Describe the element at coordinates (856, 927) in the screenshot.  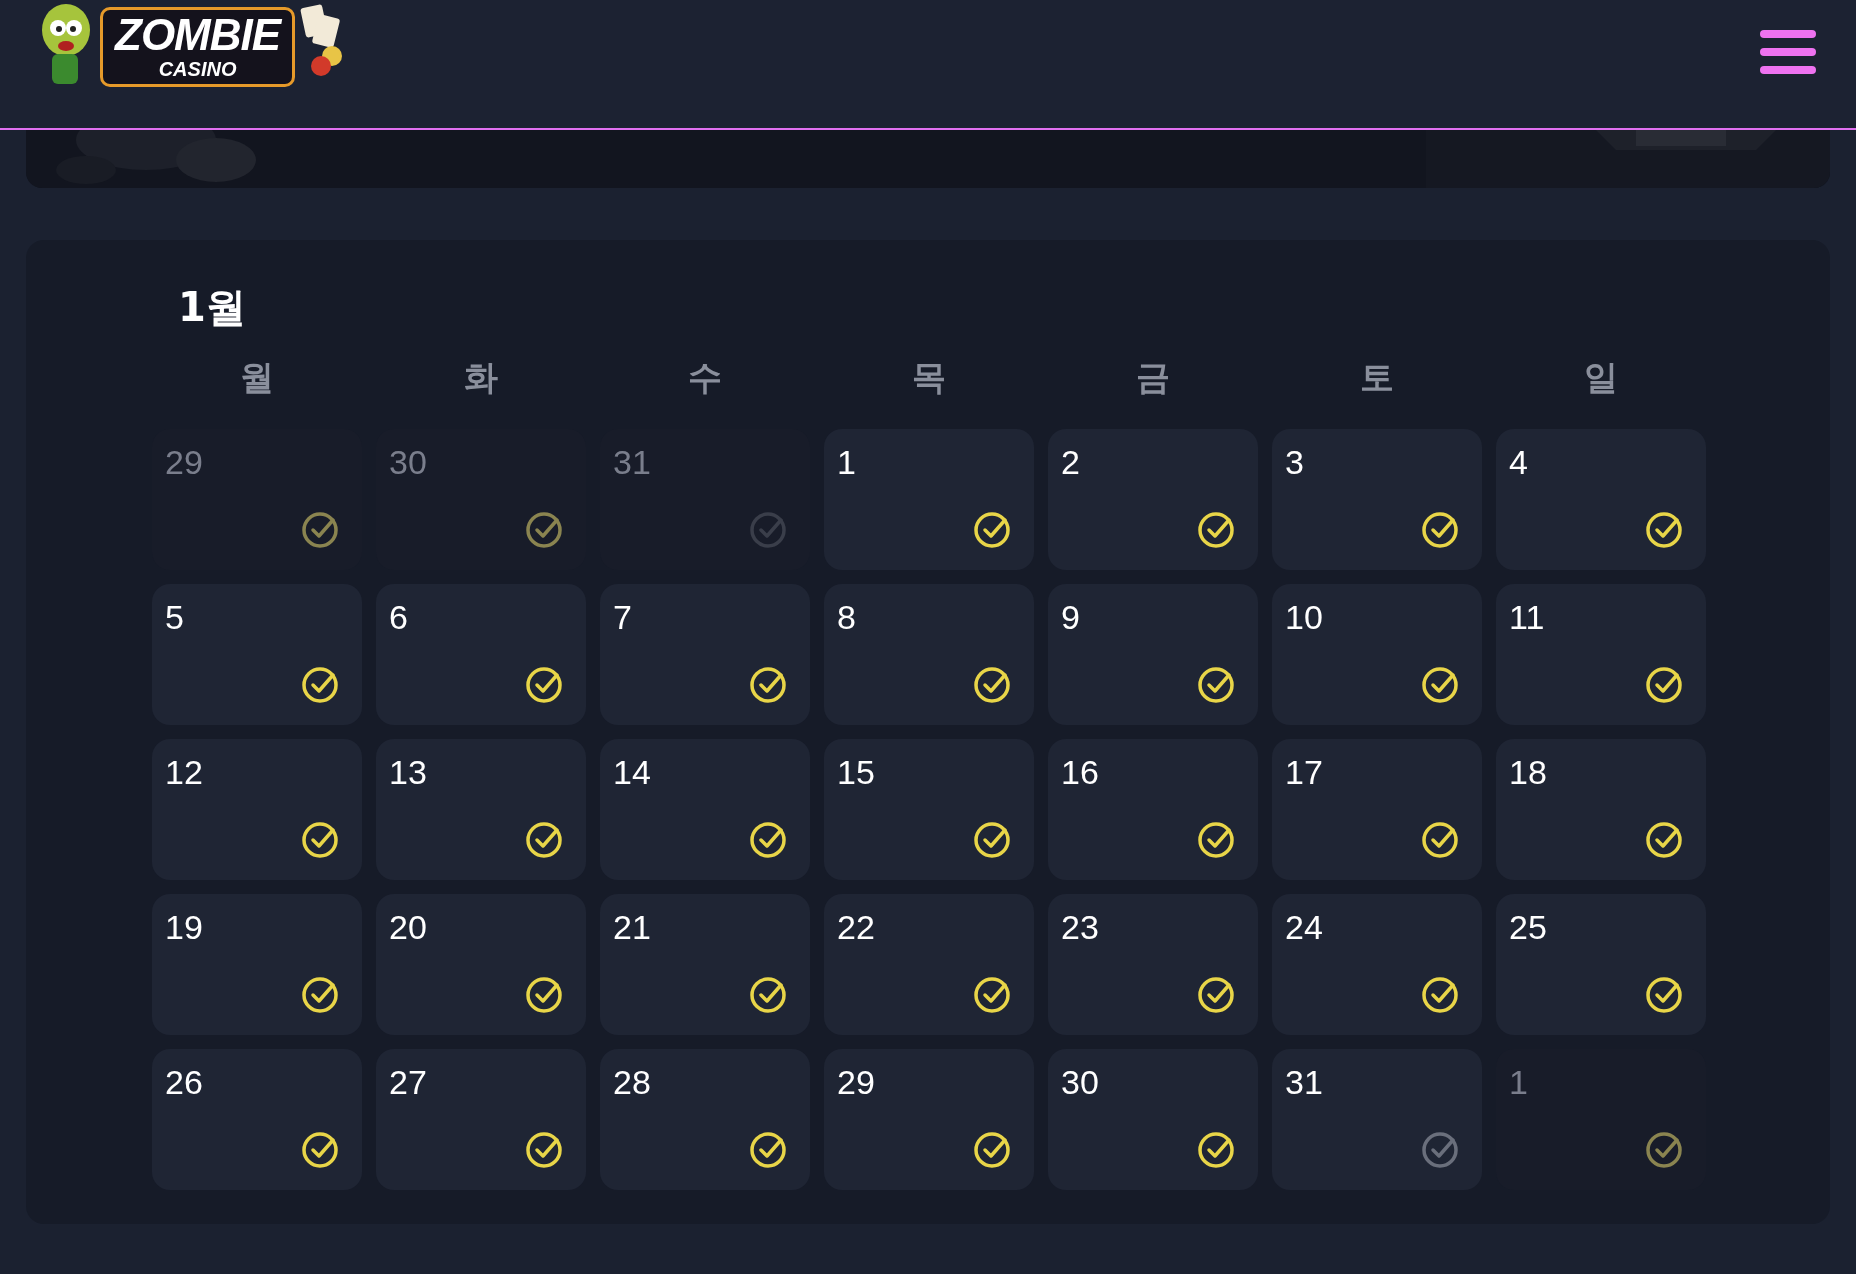
I see `day-number: 22` at that location.